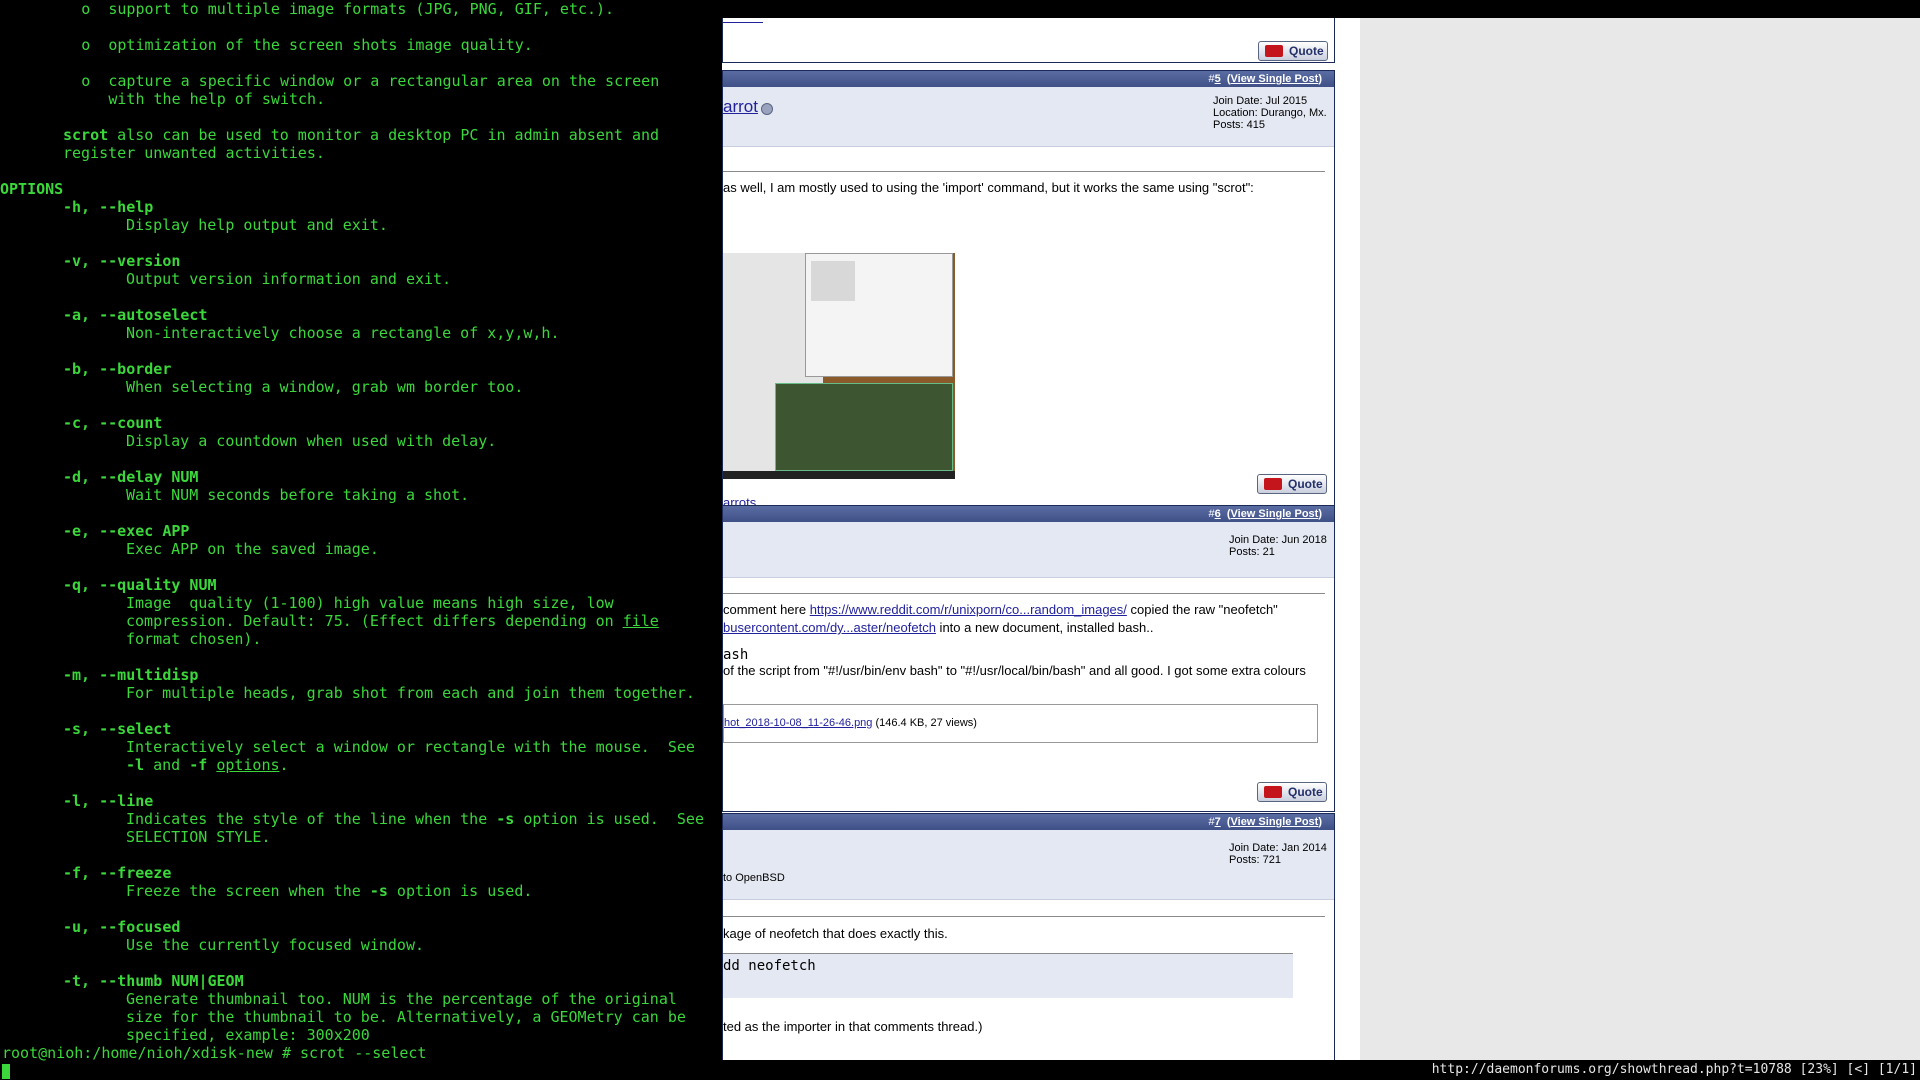  What do you see at coordinates (252, 549) in the screenshot?
I see `option-desc: Exec APP on the saved image.` at bounding box center [252, 549].